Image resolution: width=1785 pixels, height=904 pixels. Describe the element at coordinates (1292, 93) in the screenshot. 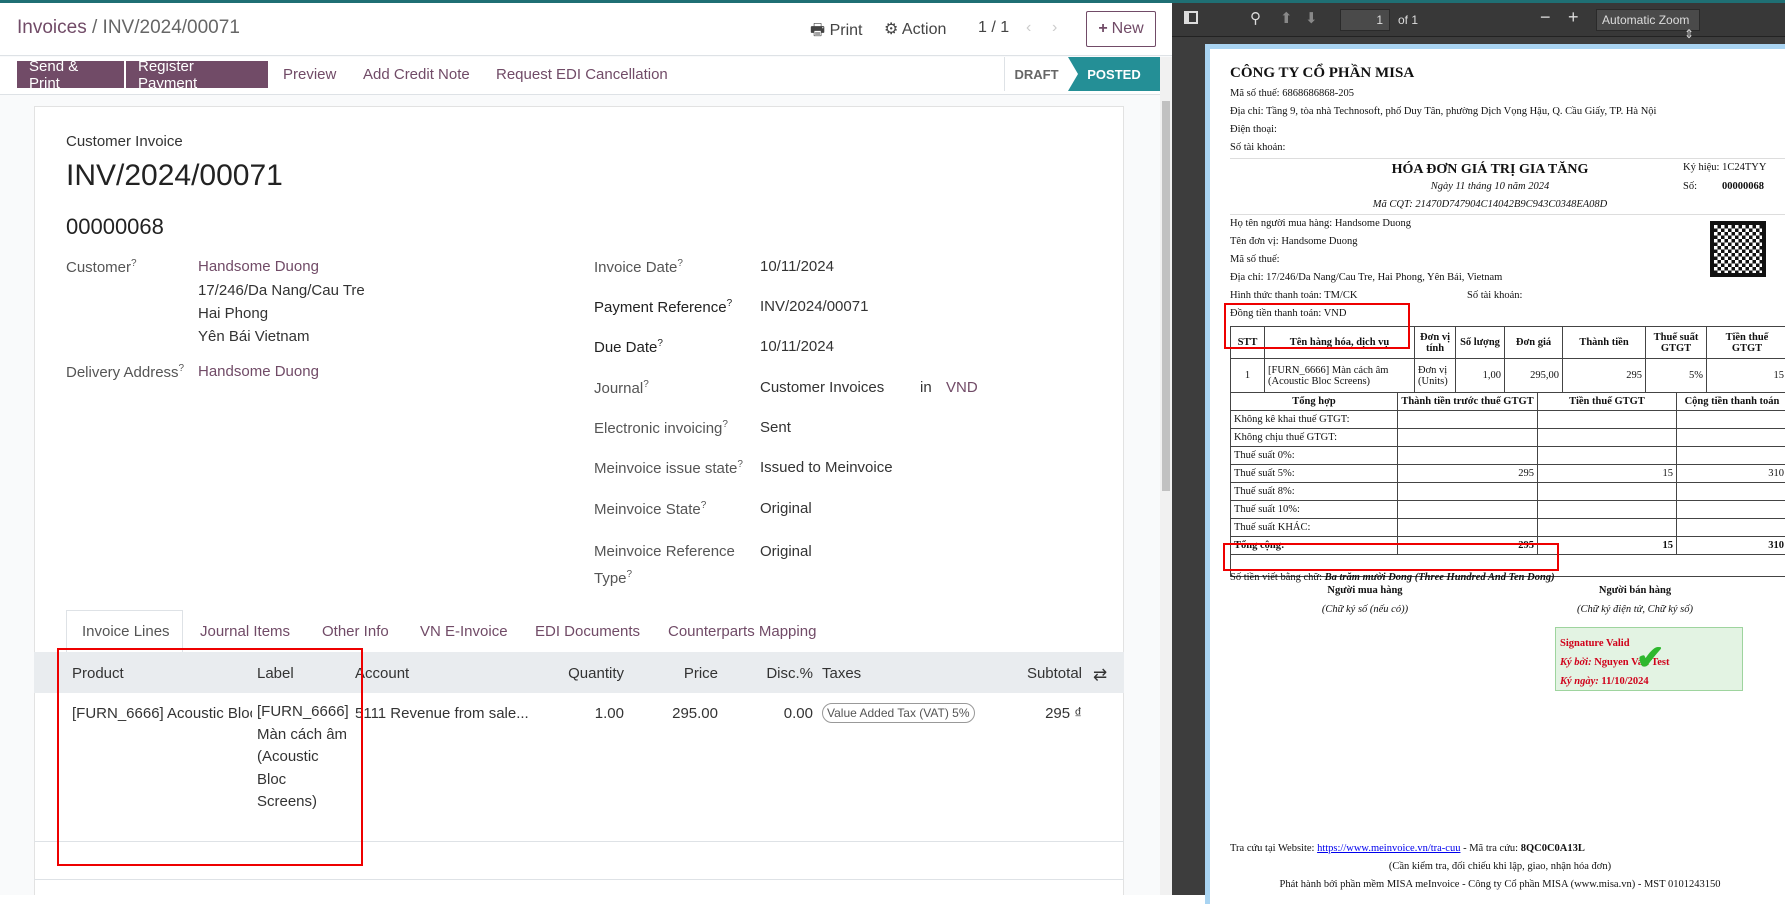

I see `pdf-company-tax: Mã số thuế: 6868686868-205` at that location.